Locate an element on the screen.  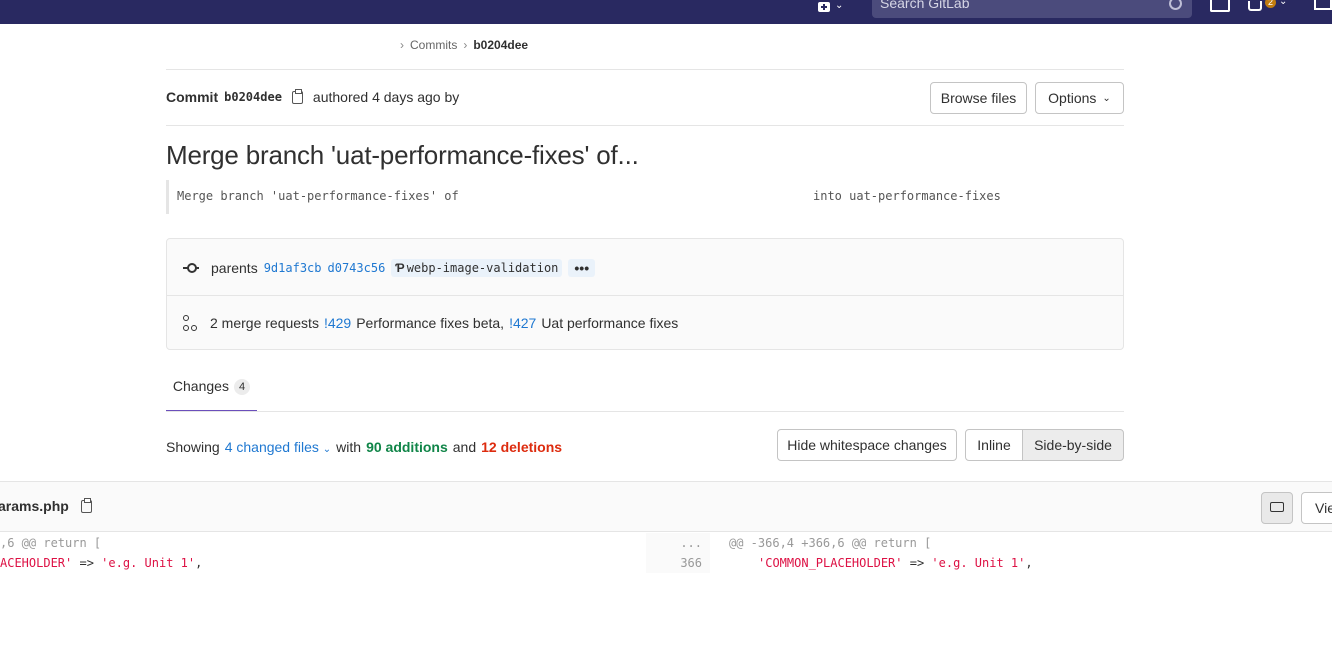
comment-icon is located at coordinates (1277, 507).